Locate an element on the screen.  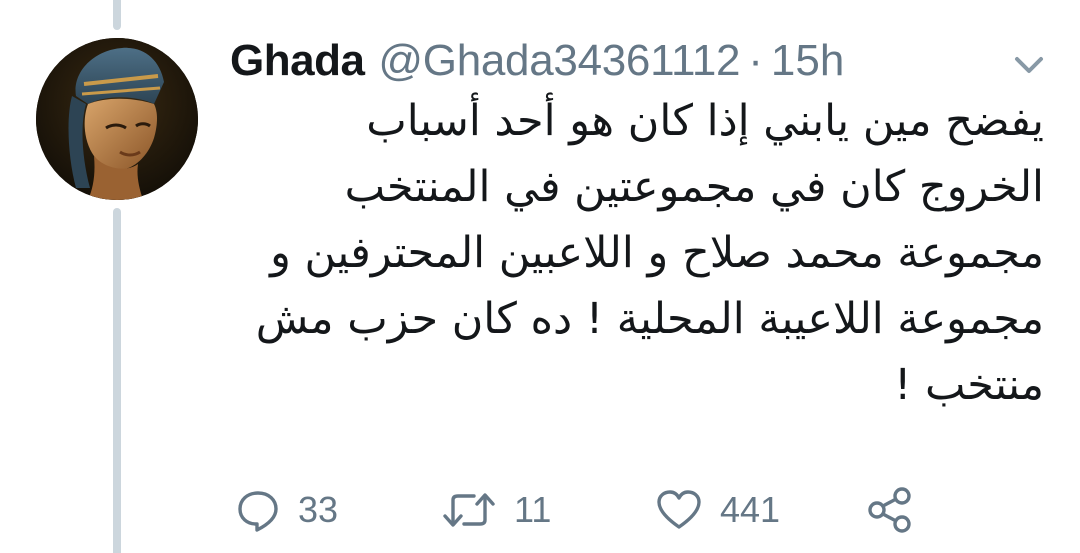
share-button is located at coordinates (890, 510).